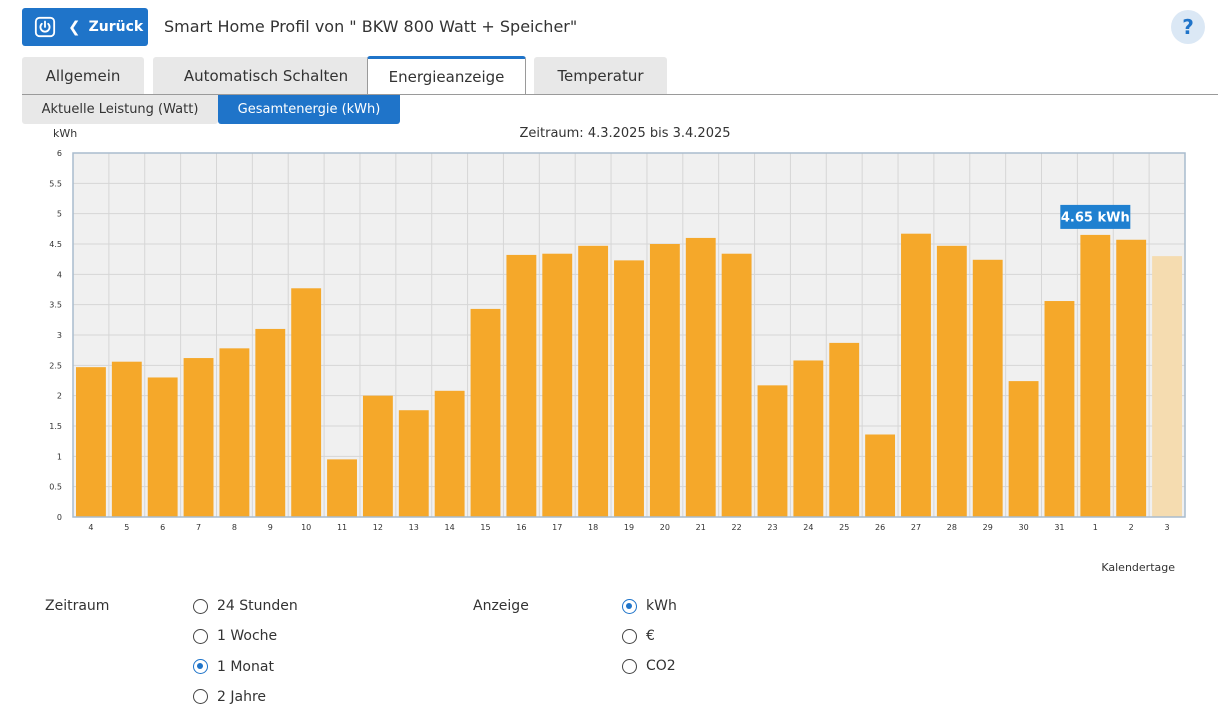 This screenshot has width=1218, height=714. I want to click on radio-label: CO2, so click(661, 666).